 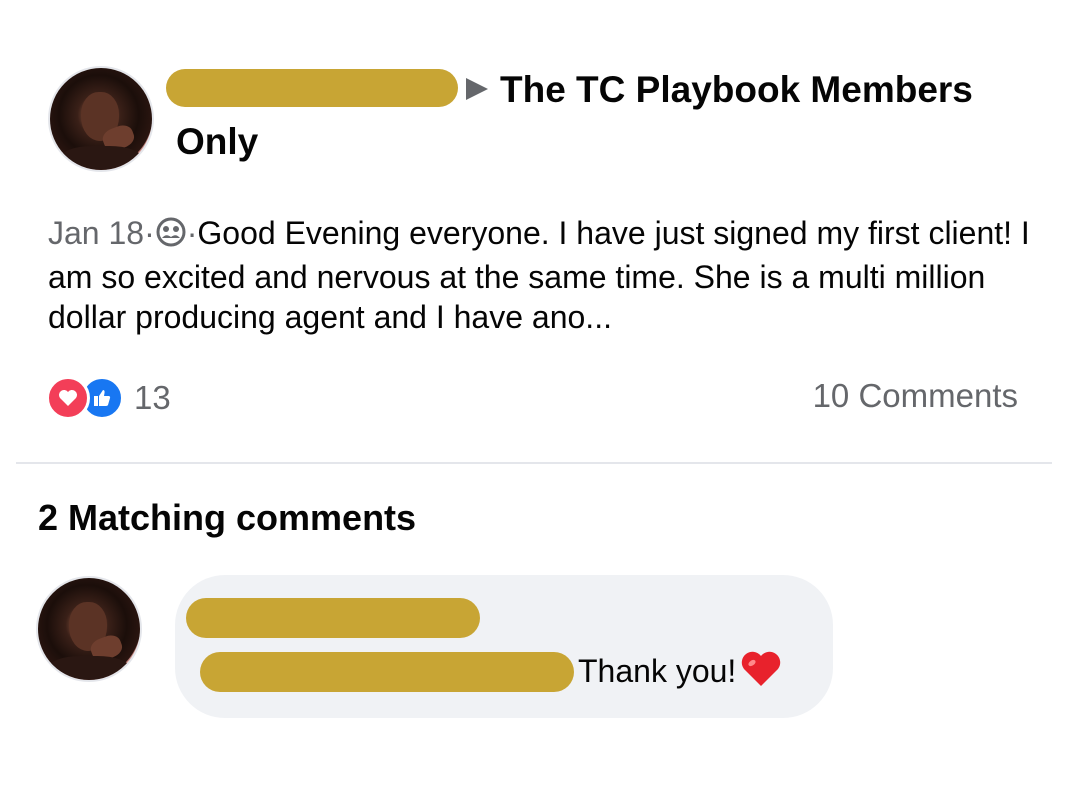 What do you see at coordinates (534, 463) in the screenshot?
I see `divider` at bounding box center [534, 463].